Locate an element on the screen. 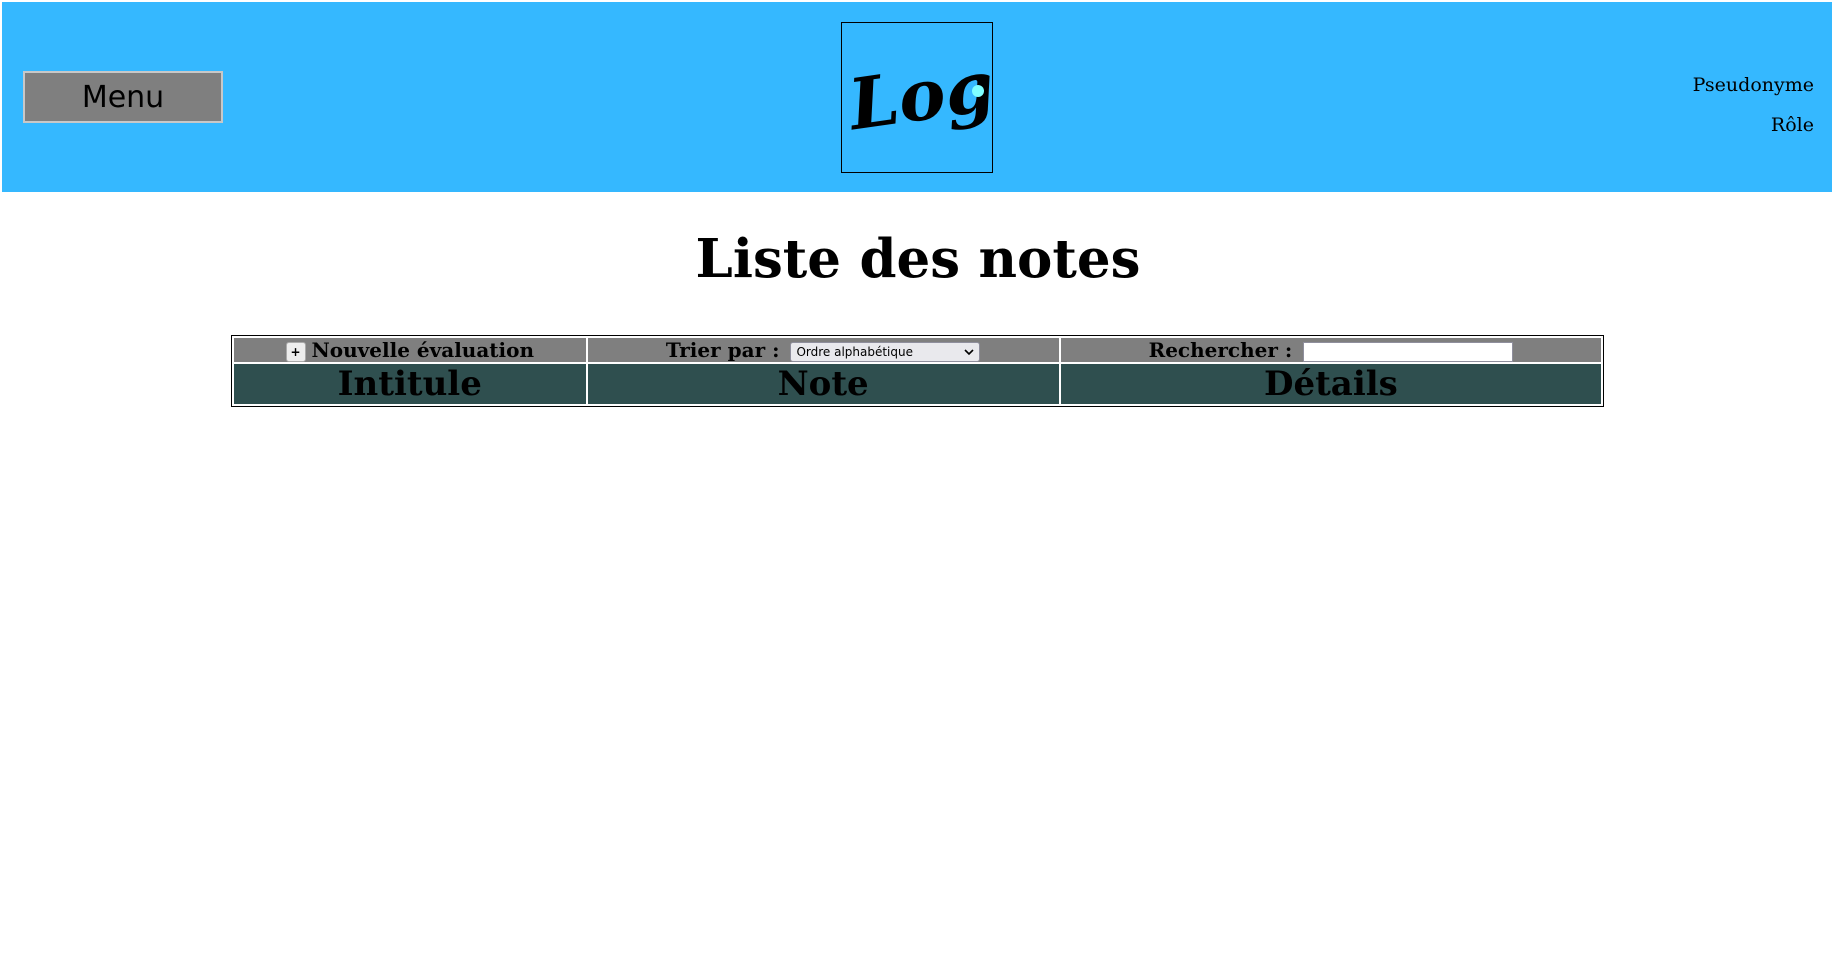 The width and height of the screenshot is (1836, 959). sort-selected-value: Ordre alphabétique is located at coordinates (854, 351).